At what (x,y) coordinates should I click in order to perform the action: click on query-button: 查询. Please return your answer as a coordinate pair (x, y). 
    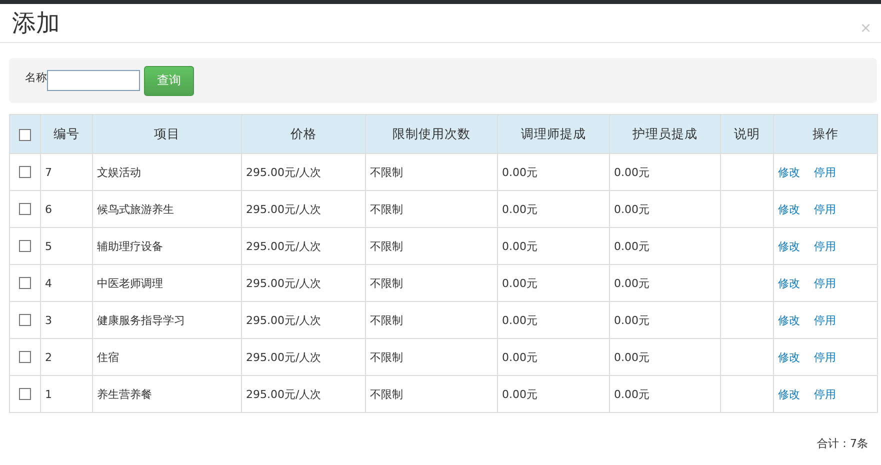
    Looking at the image, I should click on (169, 81).